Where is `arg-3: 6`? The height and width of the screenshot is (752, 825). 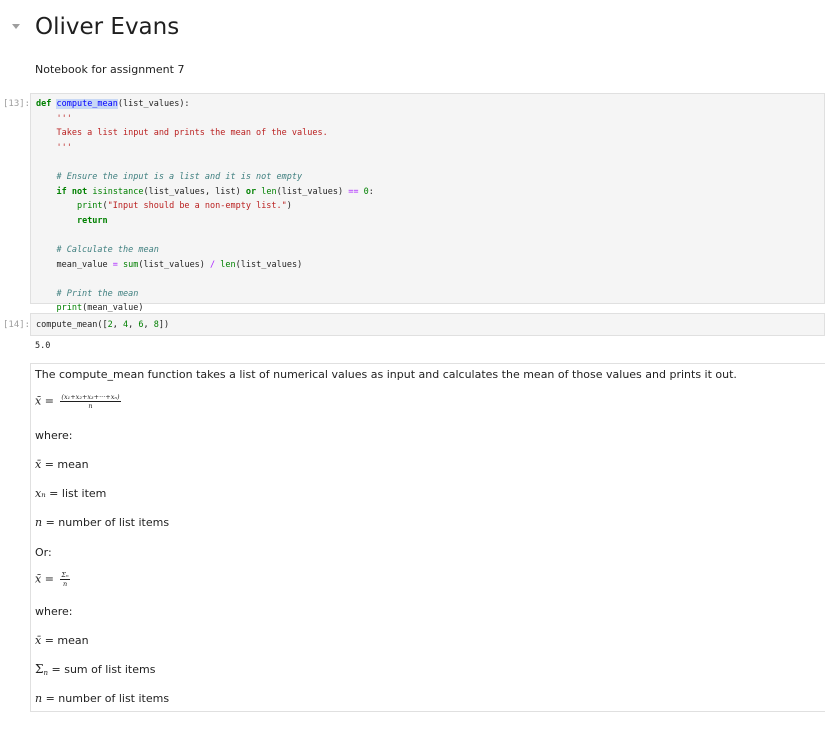 arg-3: 6 is located at coordinates (141, 325).